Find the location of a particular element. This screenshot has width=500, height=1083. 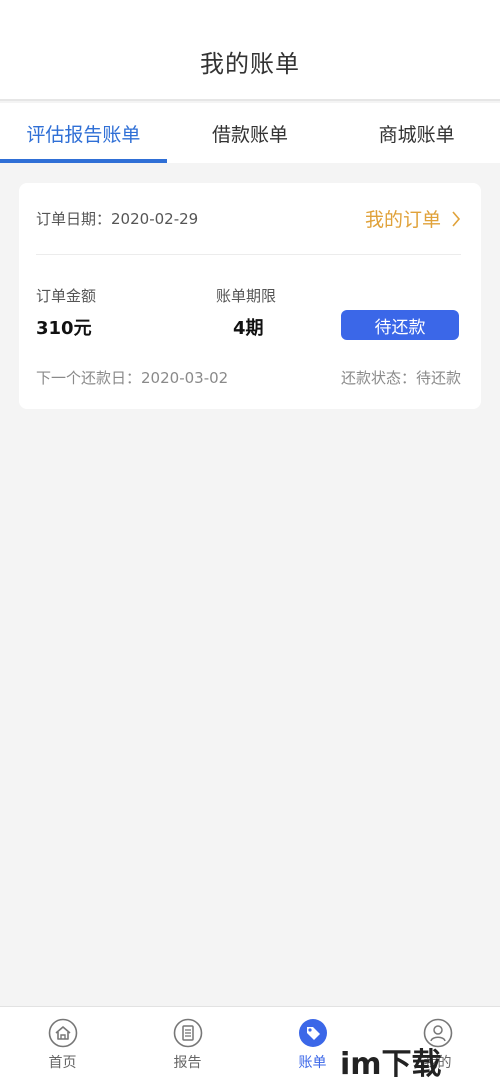

user-icon is located at coordinates (437, 1033).